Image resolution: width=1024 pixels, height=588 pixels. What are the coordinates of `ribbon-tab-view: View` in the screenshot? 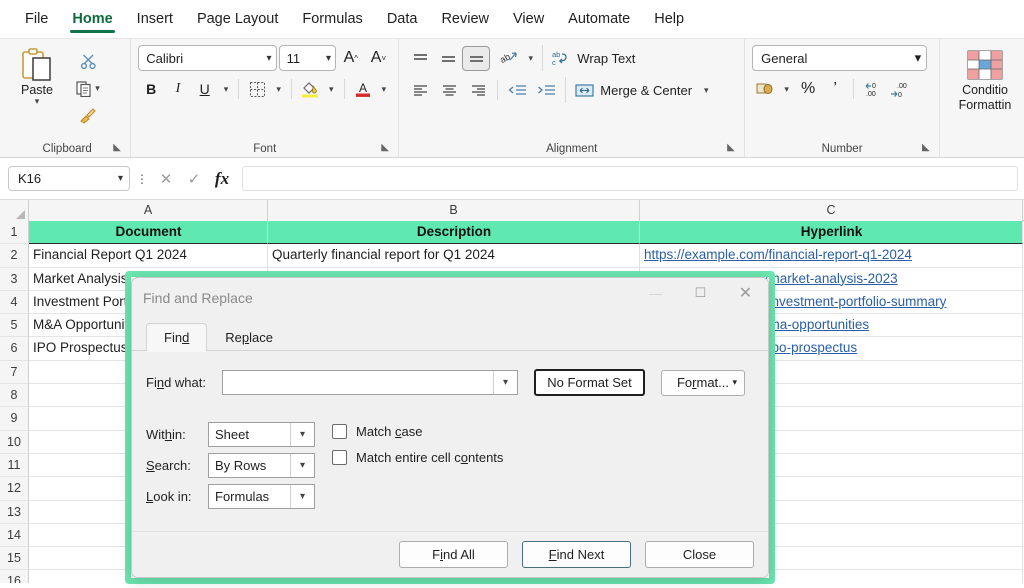 It's located at (528, 19).